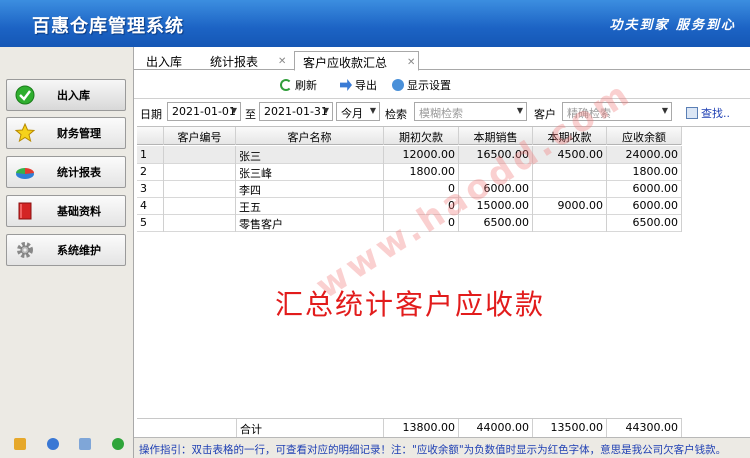 The width and height of the screenshot is (750, 458). I want to click on period-select: 今月 ▼, so click(358, 111).